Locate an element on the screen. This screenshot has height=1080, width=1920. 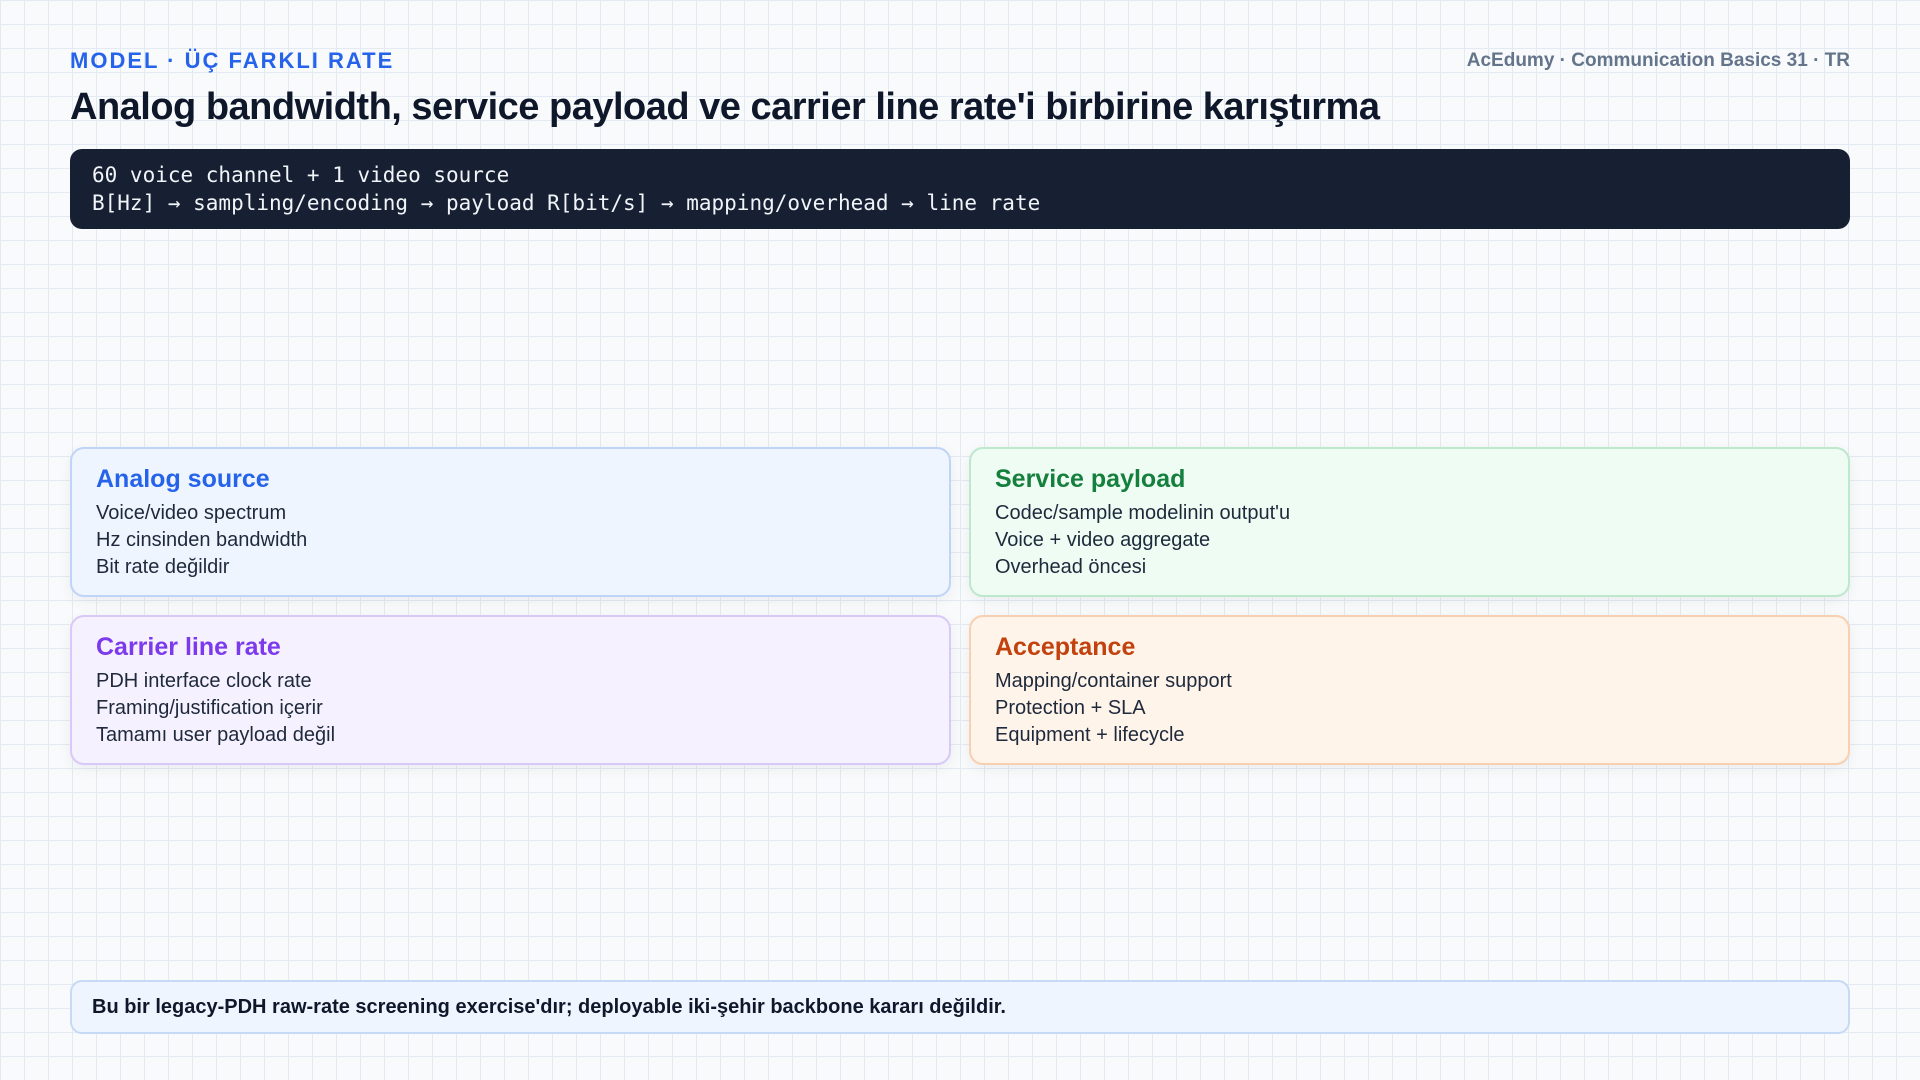
card-line: Protection + SLA is located at coordinates (1070, 708).